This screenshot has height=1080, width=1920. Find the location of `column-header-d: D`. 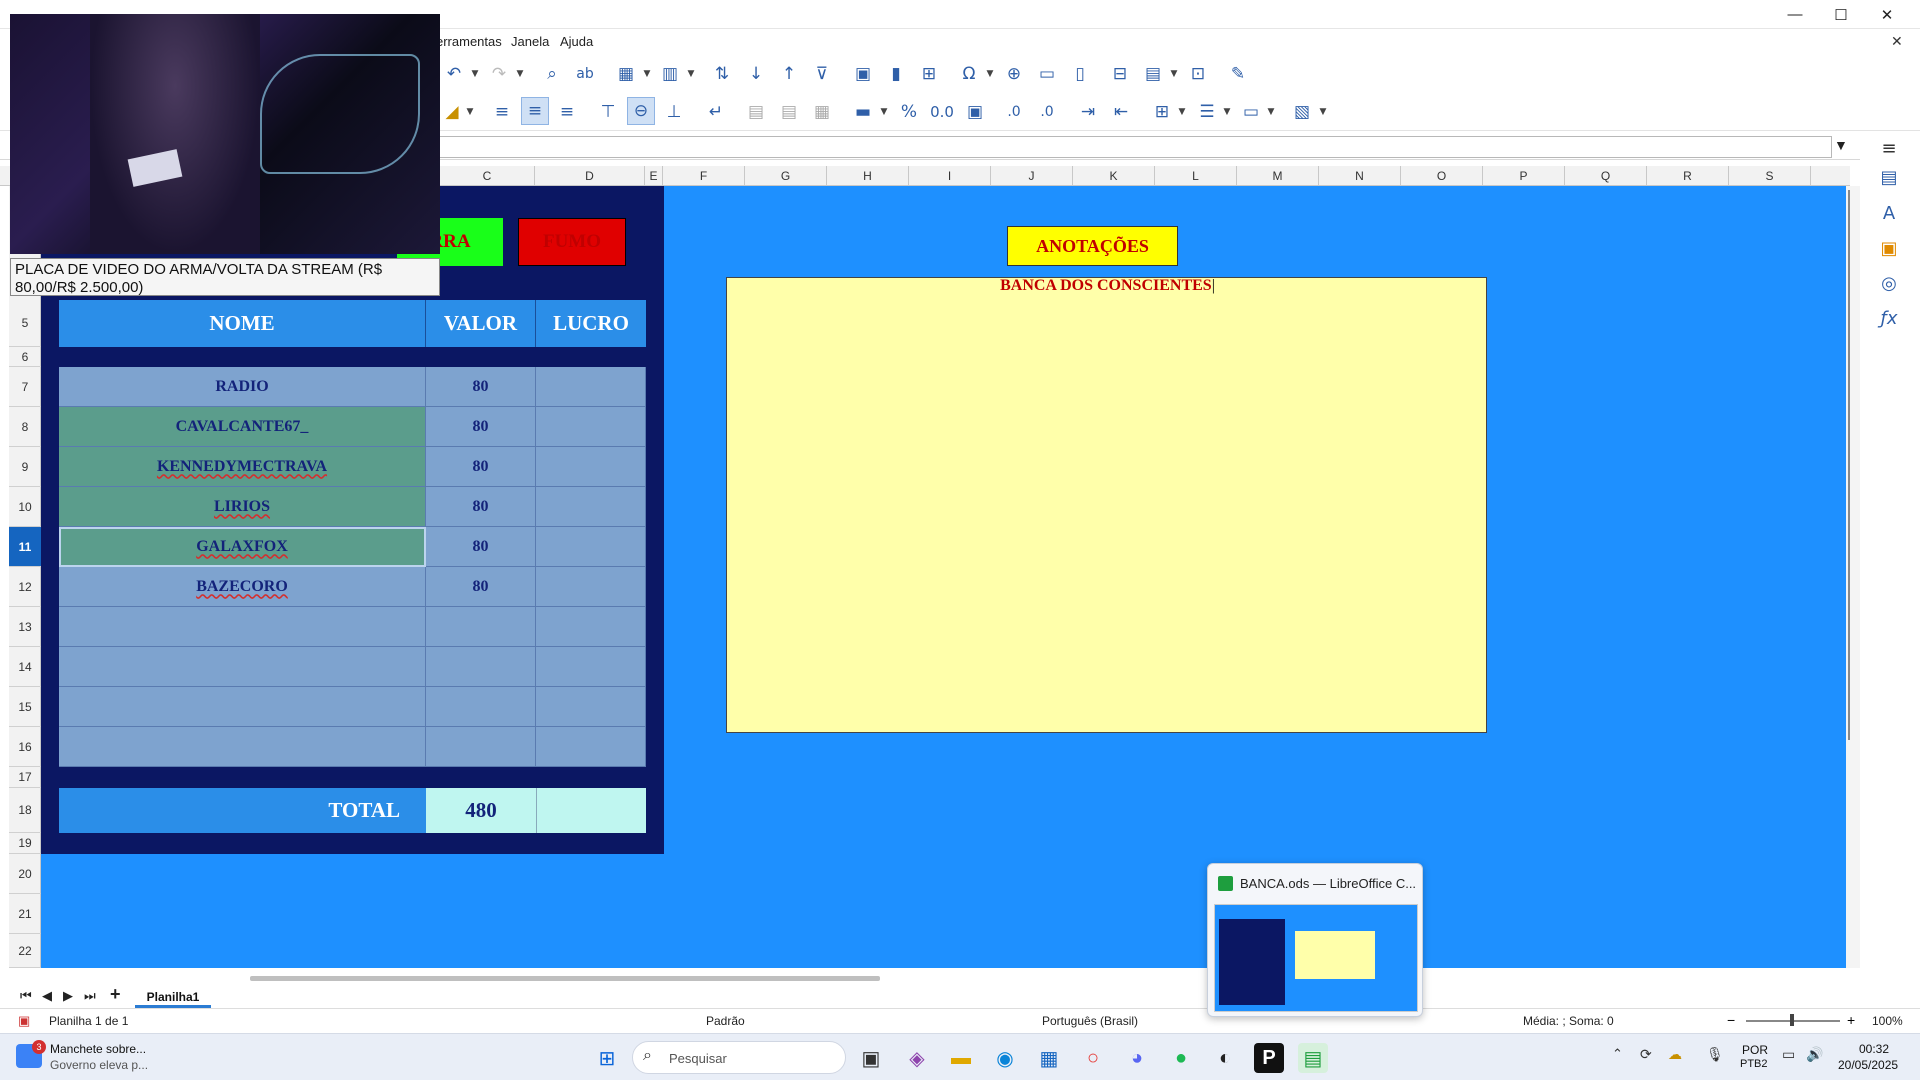

column-header-d: D is located at coordinates (590, 176).